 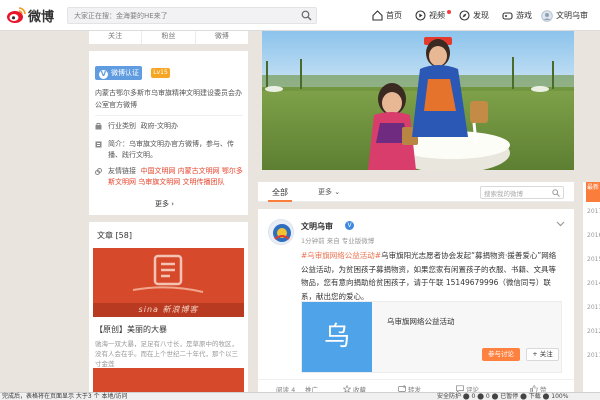 I want to click on game-icon, so click(x=507, y=16).